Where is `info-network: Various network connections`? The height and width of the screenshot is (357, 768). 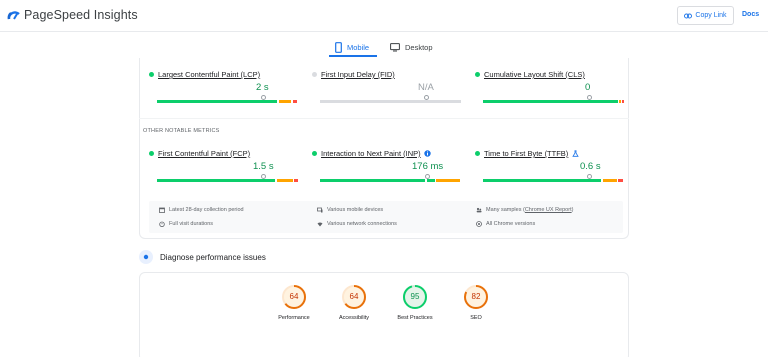 info-network: Various network connections is located at coordinates (357, 224).